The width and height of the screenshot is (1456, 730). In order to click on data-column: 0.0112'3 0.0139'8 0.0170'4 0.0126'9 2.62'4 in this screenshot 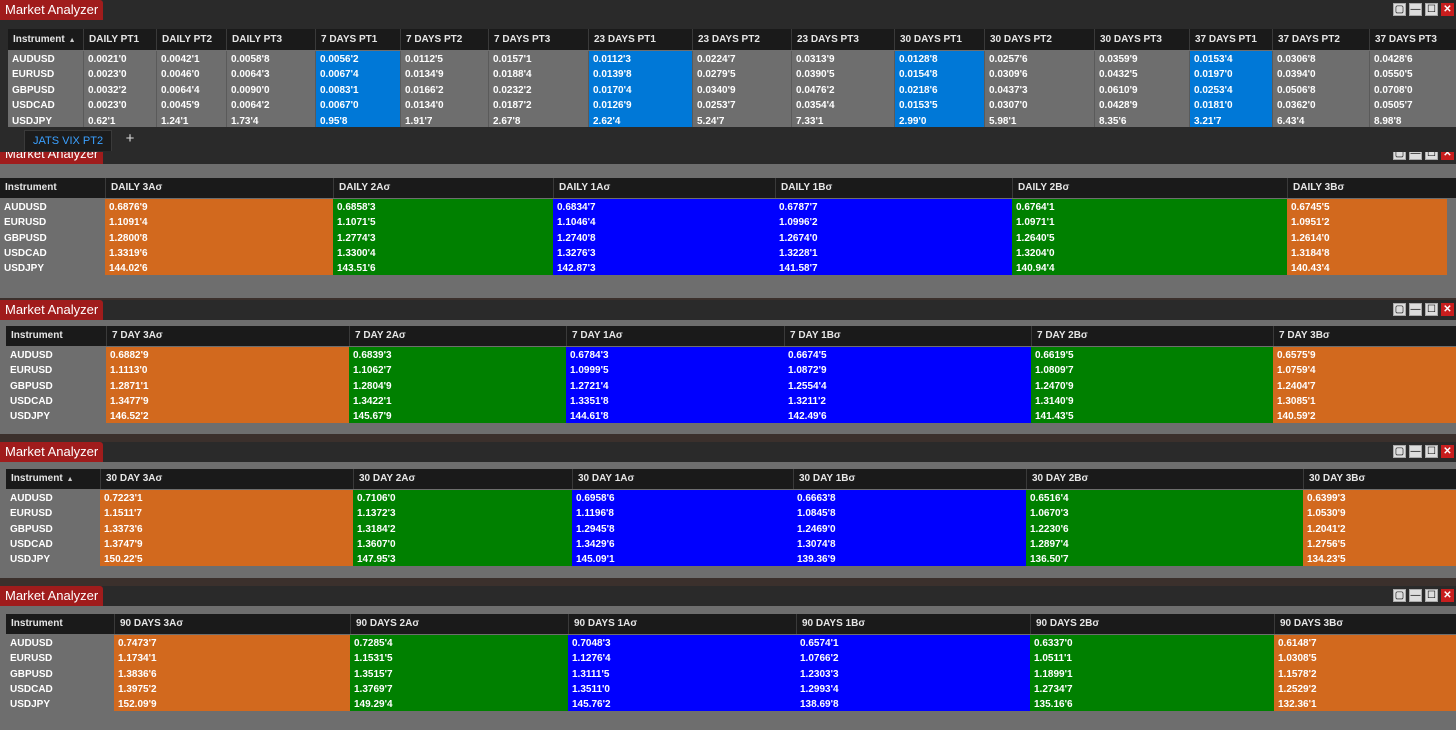, I will do `click(640, 89)`.